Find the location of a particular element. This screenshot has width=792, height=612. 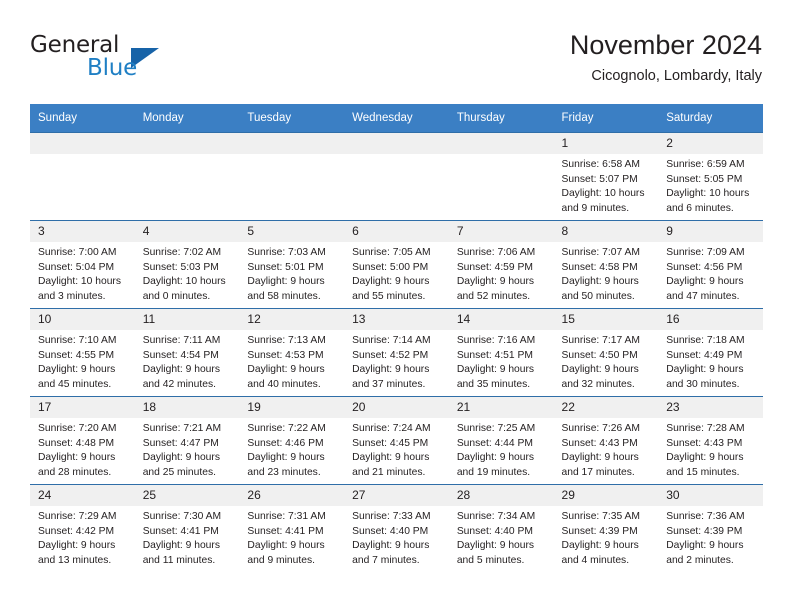

day-number: 21 is located at coordinates (501, 407).